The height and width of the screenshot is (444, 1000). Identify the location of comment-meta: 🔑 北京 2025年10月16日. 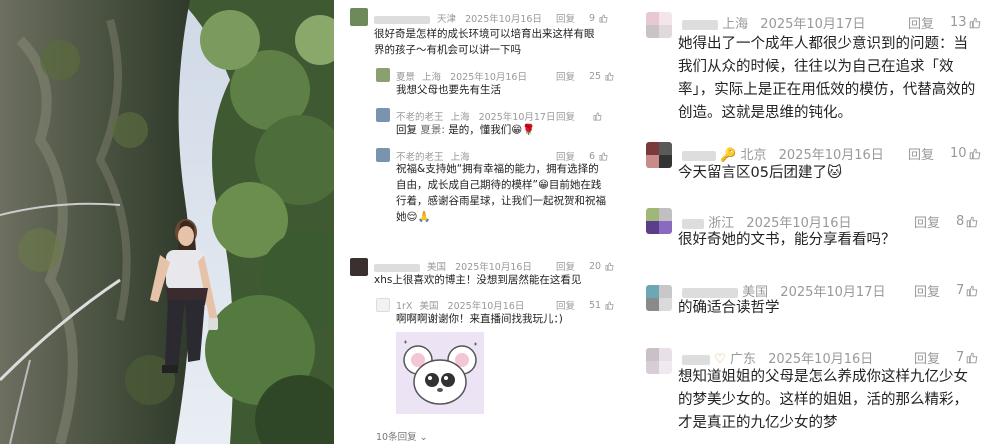
(783, 153).